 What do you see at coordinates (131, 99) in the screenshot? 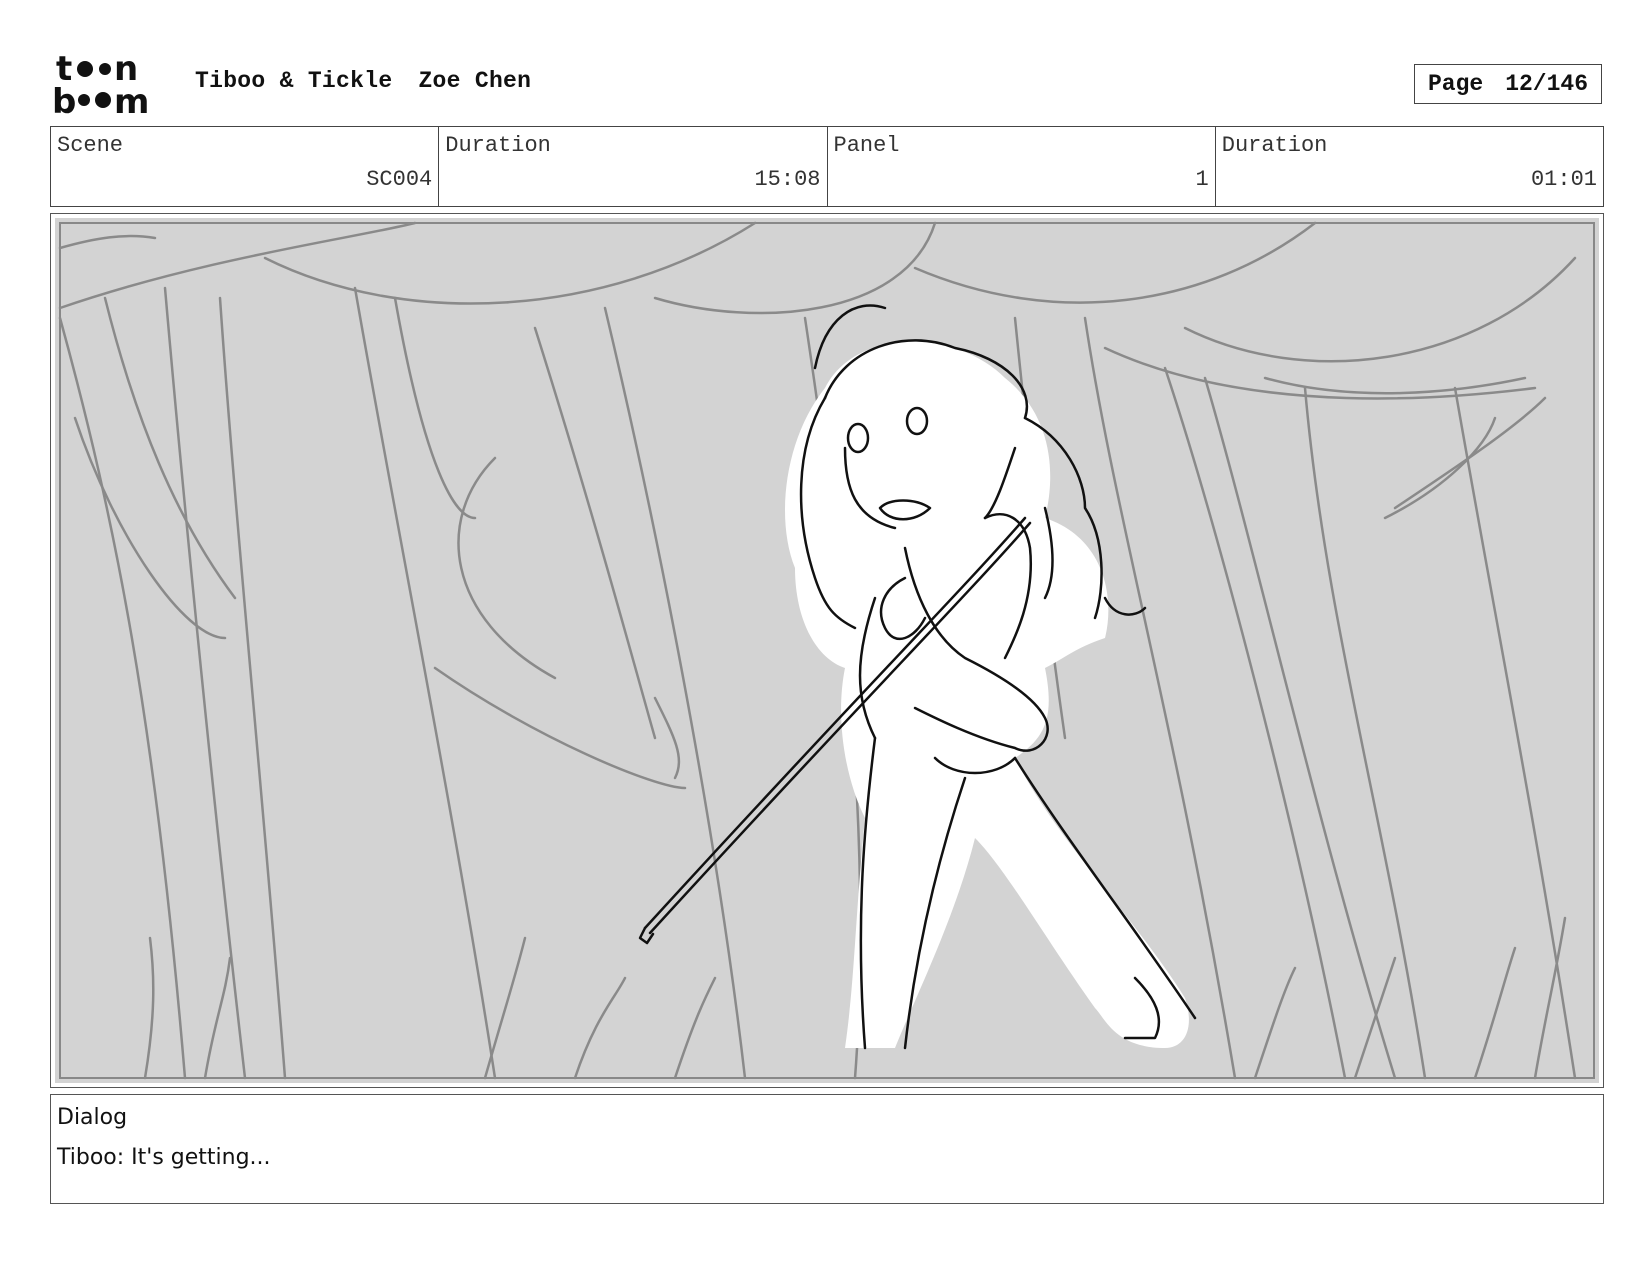
I see `svg-text: m` at bounding box center [131, 99].